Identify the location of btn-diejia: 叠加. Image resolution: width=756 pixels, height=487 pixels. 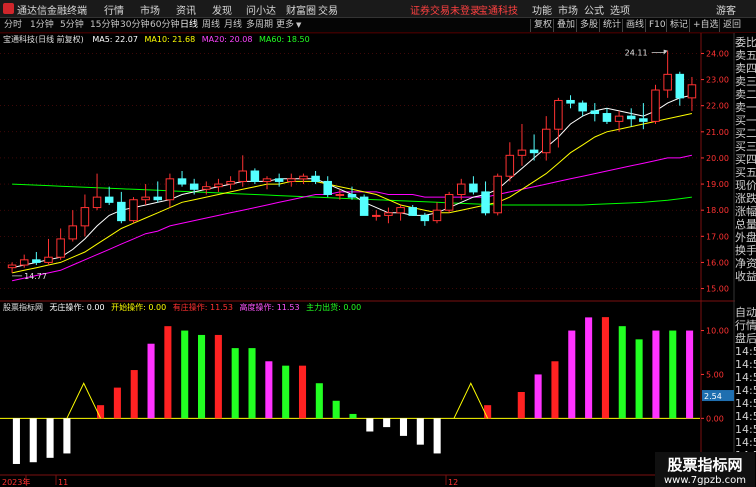
(564, 25).